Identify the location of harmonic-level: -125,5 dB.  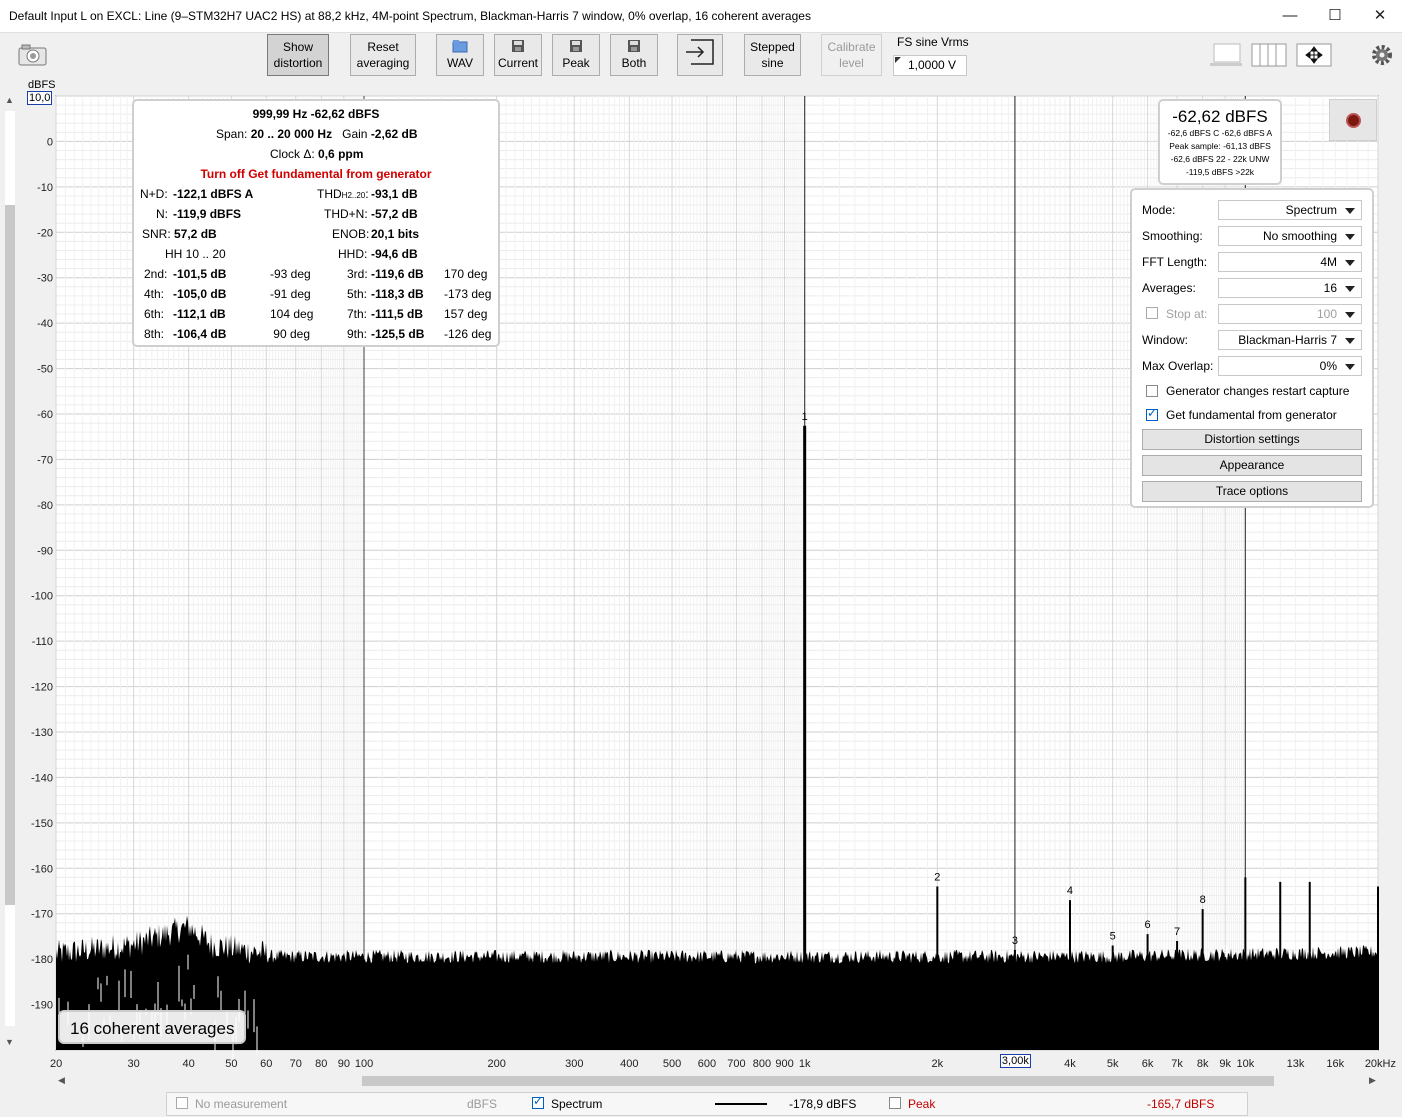
(398, 334).